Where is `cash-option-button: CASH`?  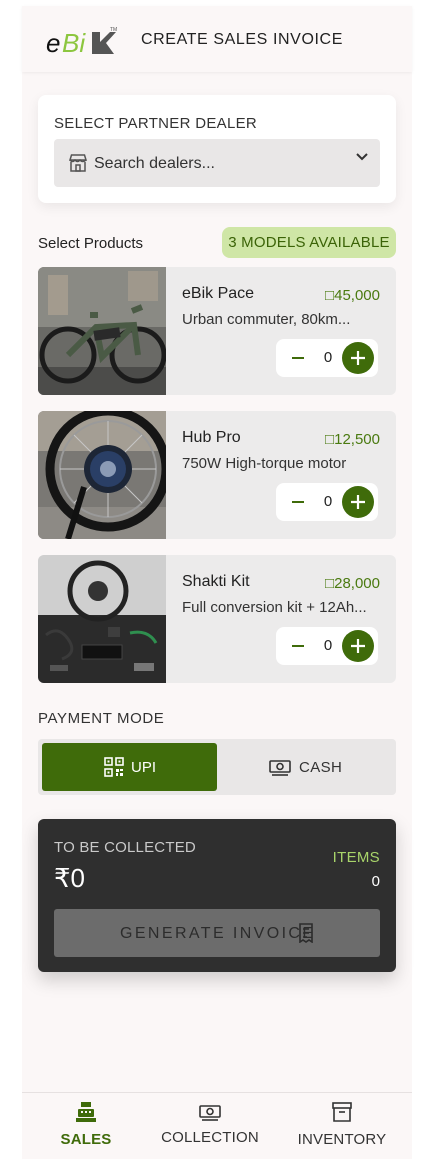 cash-option-button: CASH is located at coordinates (304, 767).